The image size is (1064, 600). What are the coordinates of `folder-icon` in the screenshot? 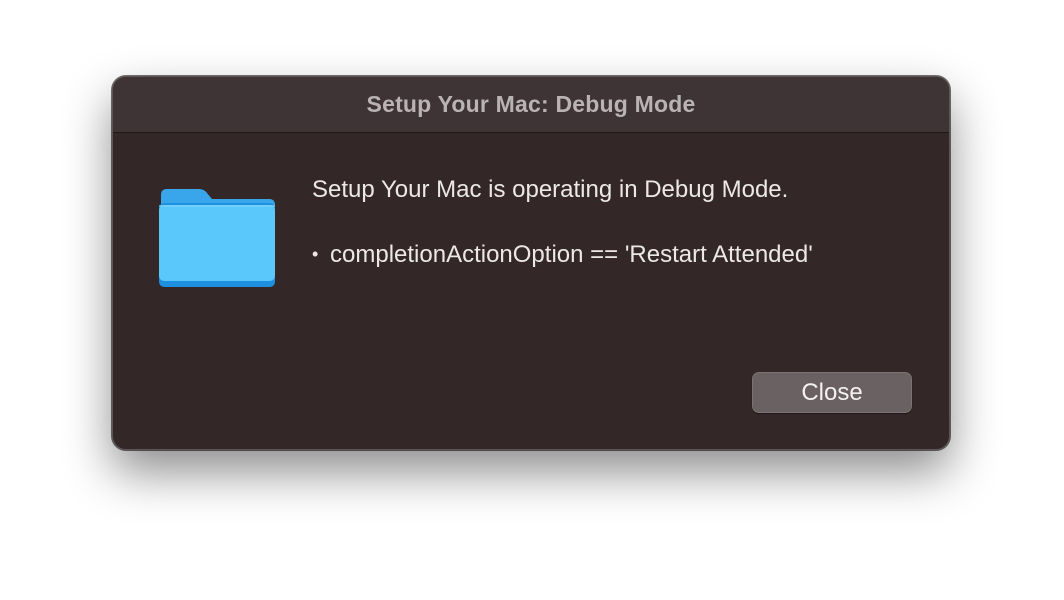 It's located at (217, 238).